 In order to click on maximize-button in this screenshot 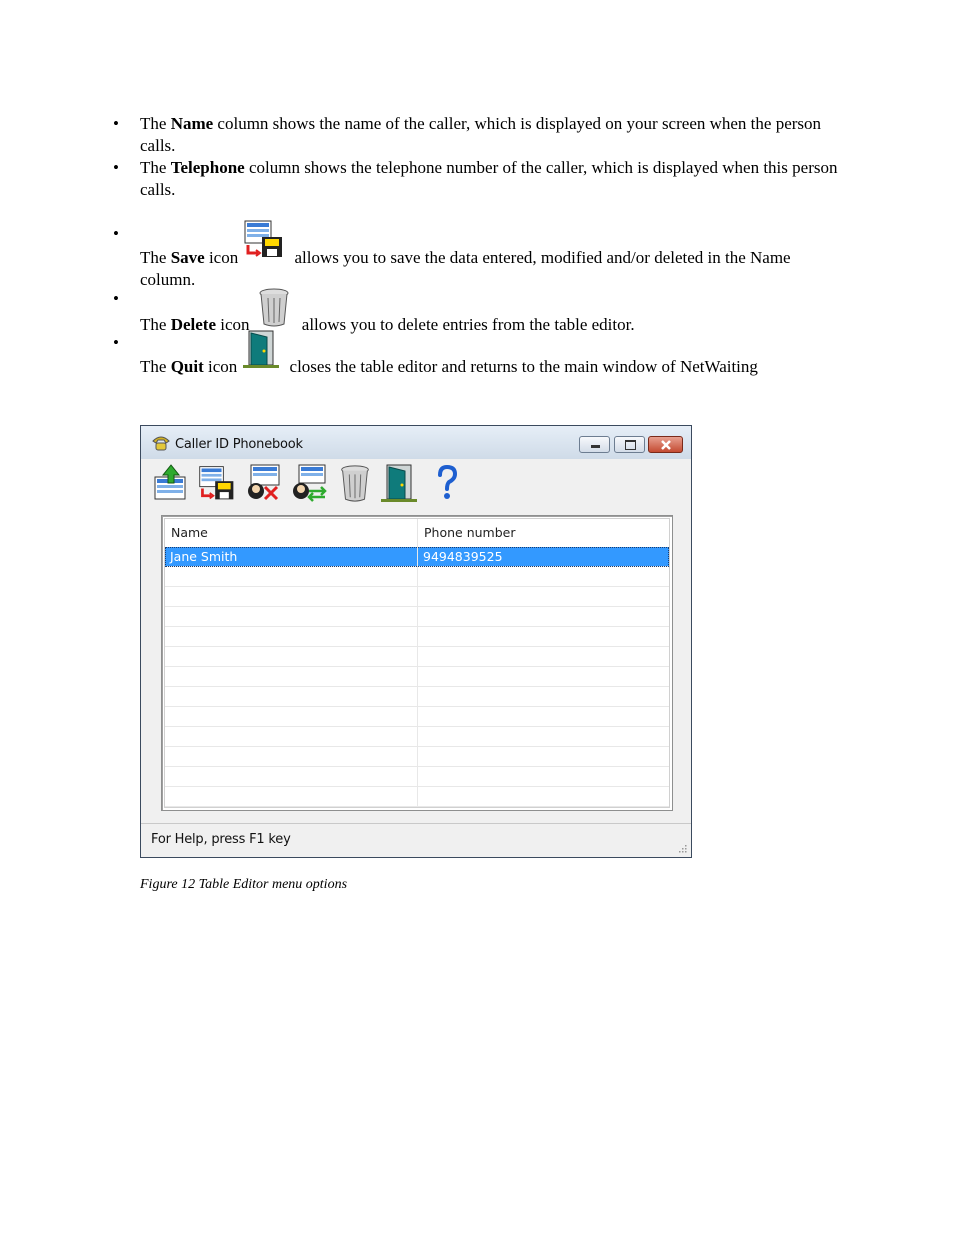, I will do `click(629, 444)`.